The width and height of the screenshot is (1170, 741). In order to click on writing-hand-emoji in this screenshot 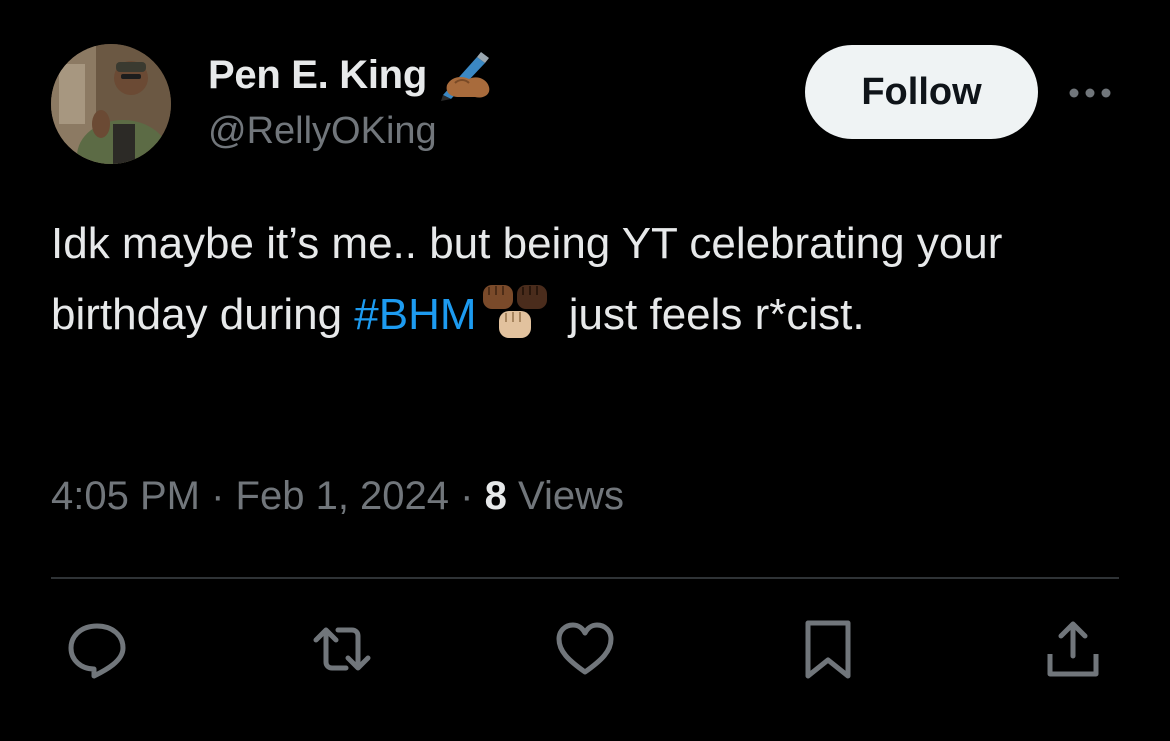, I will do `click(465, 76)`.